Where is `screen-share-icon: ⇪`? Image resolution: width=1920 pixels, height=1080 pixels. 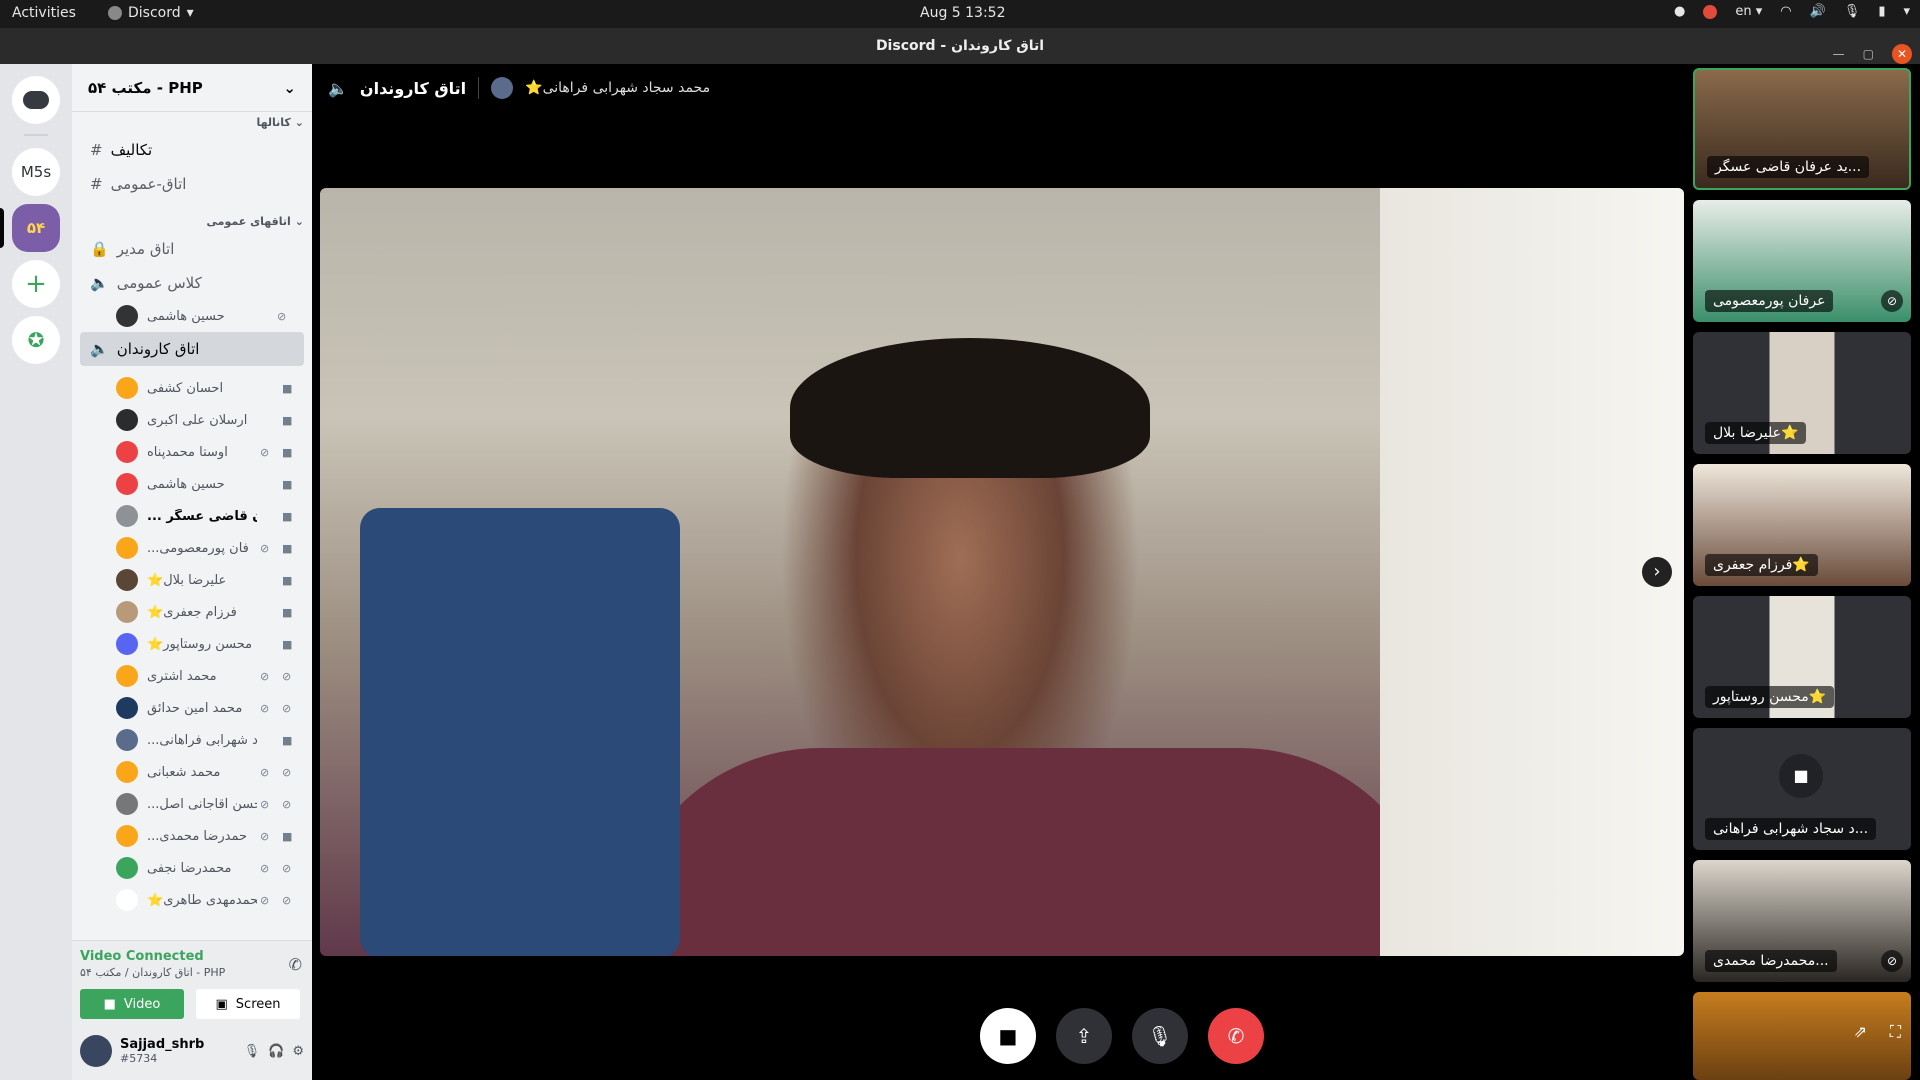 screen-share-icon: ⇪ is located at coordinates (1084, 1036).